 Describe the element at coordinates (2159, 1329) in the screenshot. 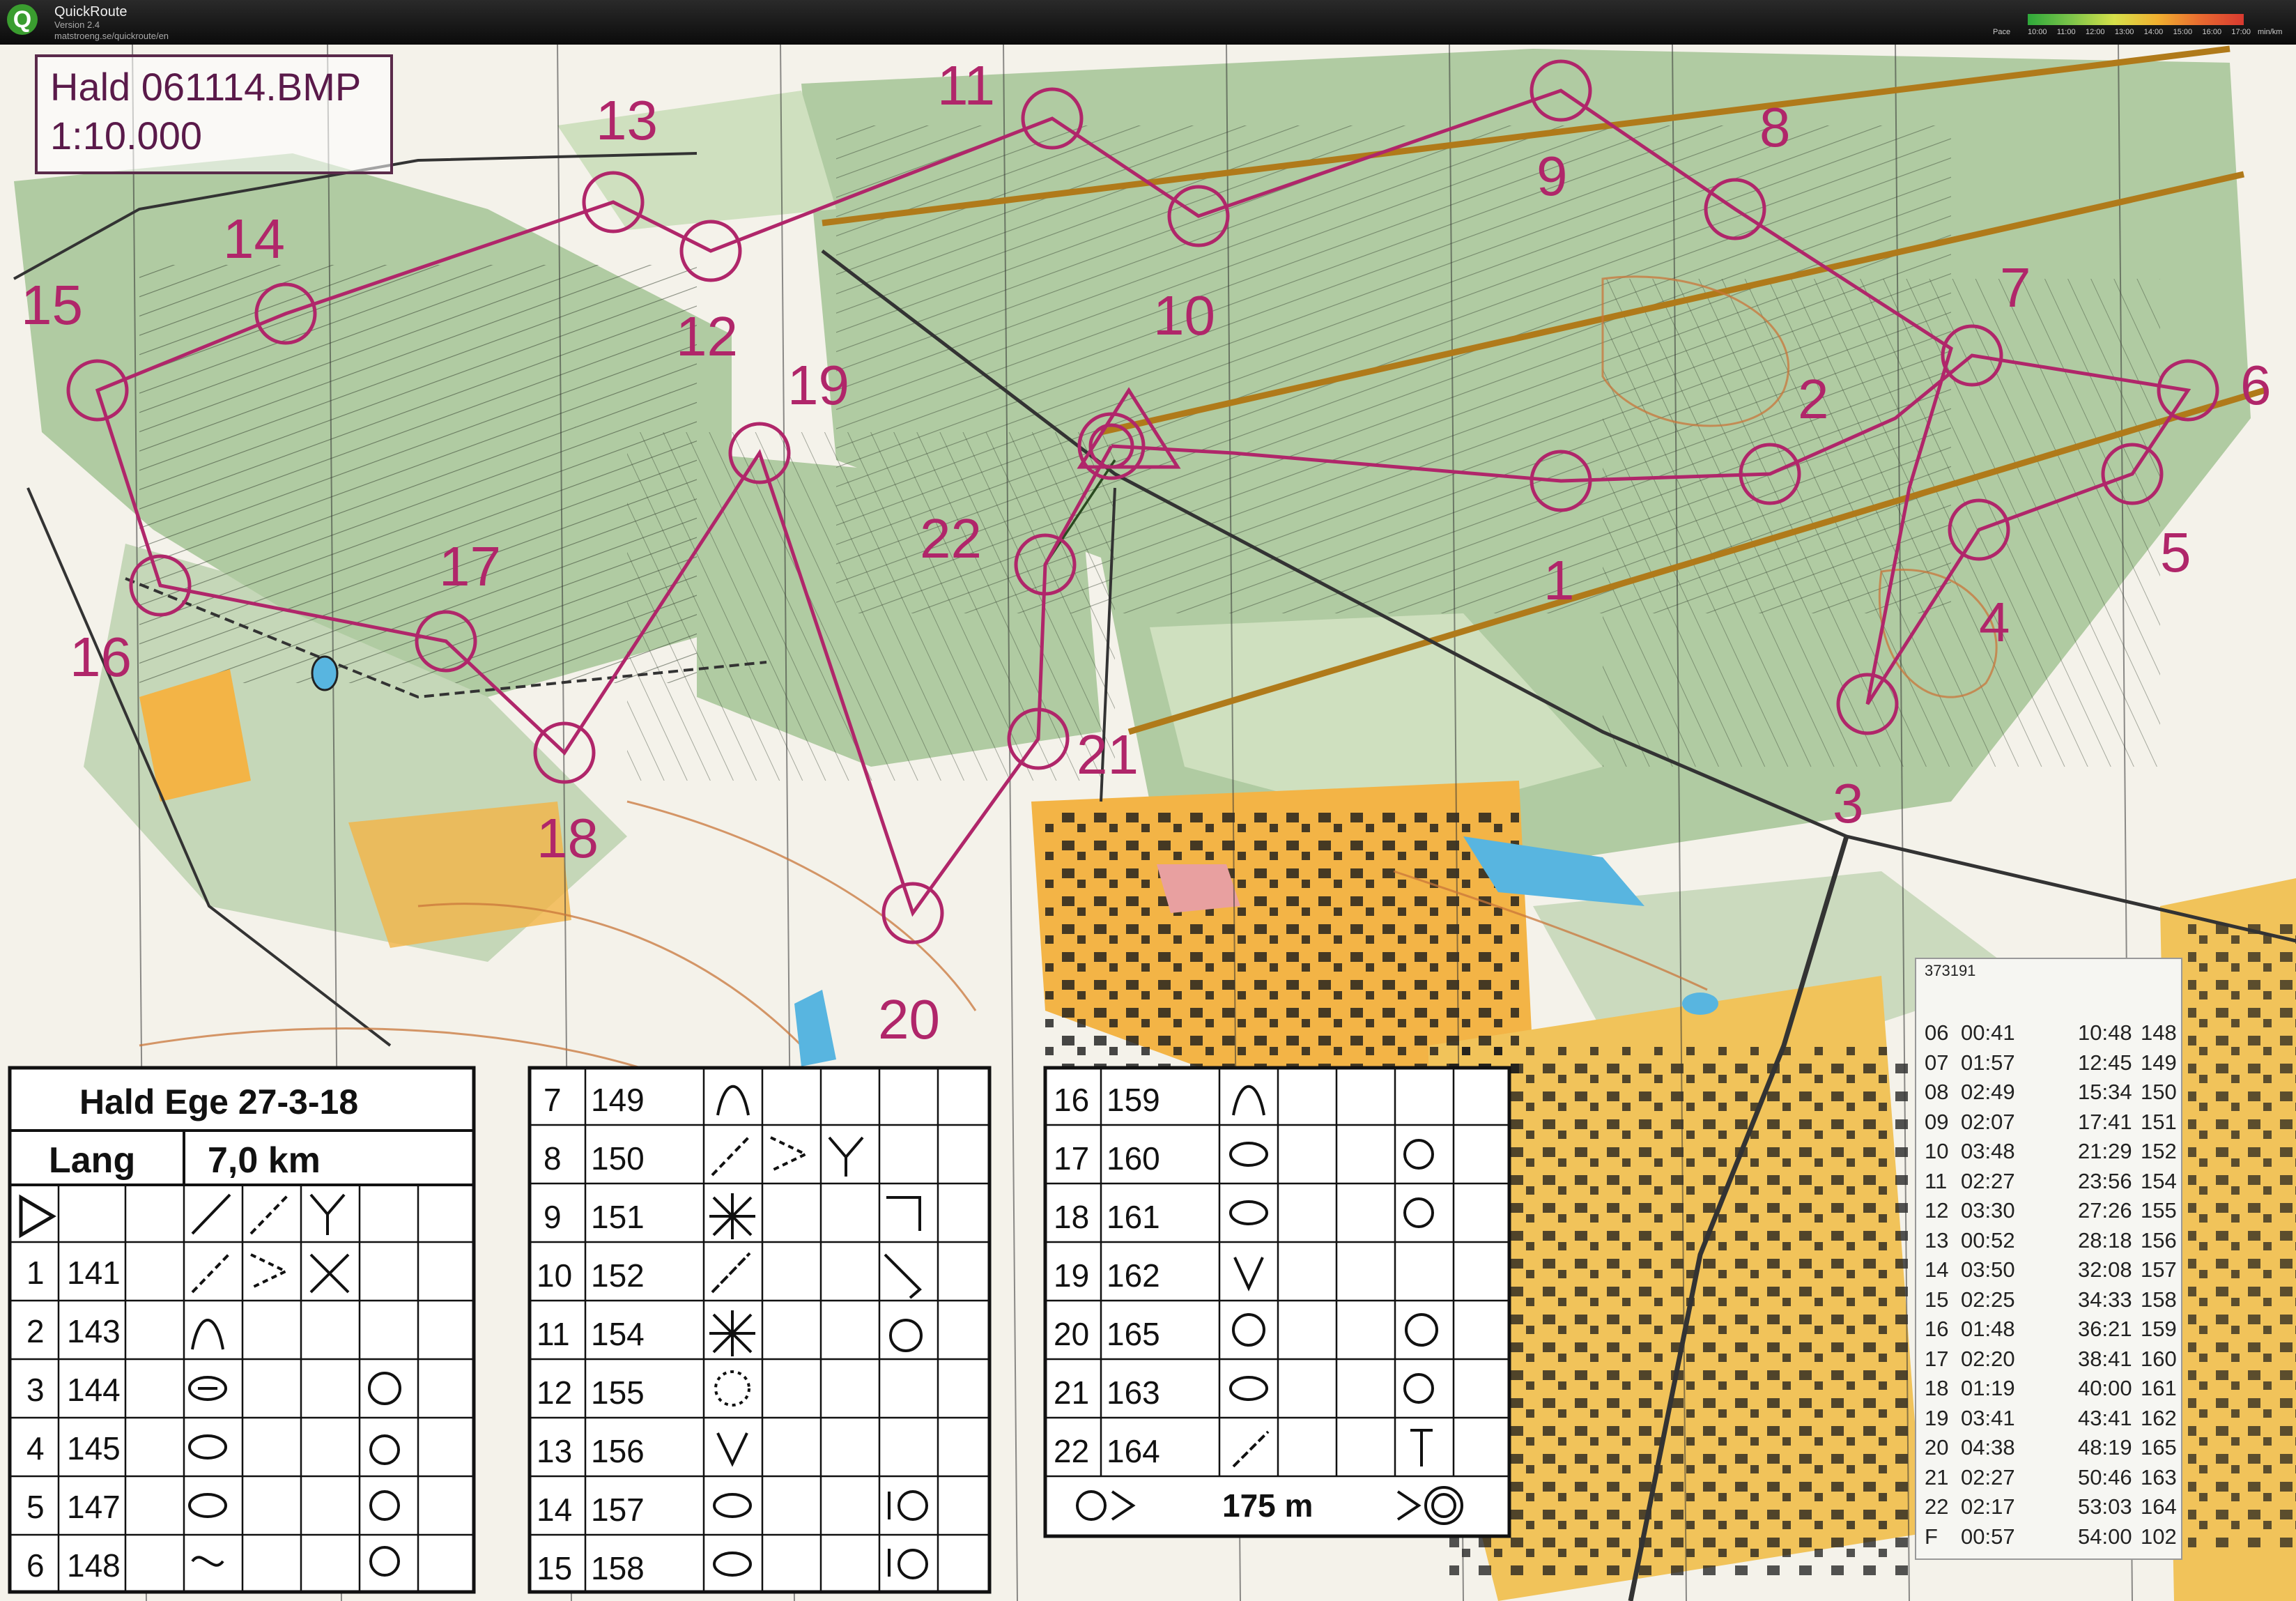

I see `split-code: 159` at that location.